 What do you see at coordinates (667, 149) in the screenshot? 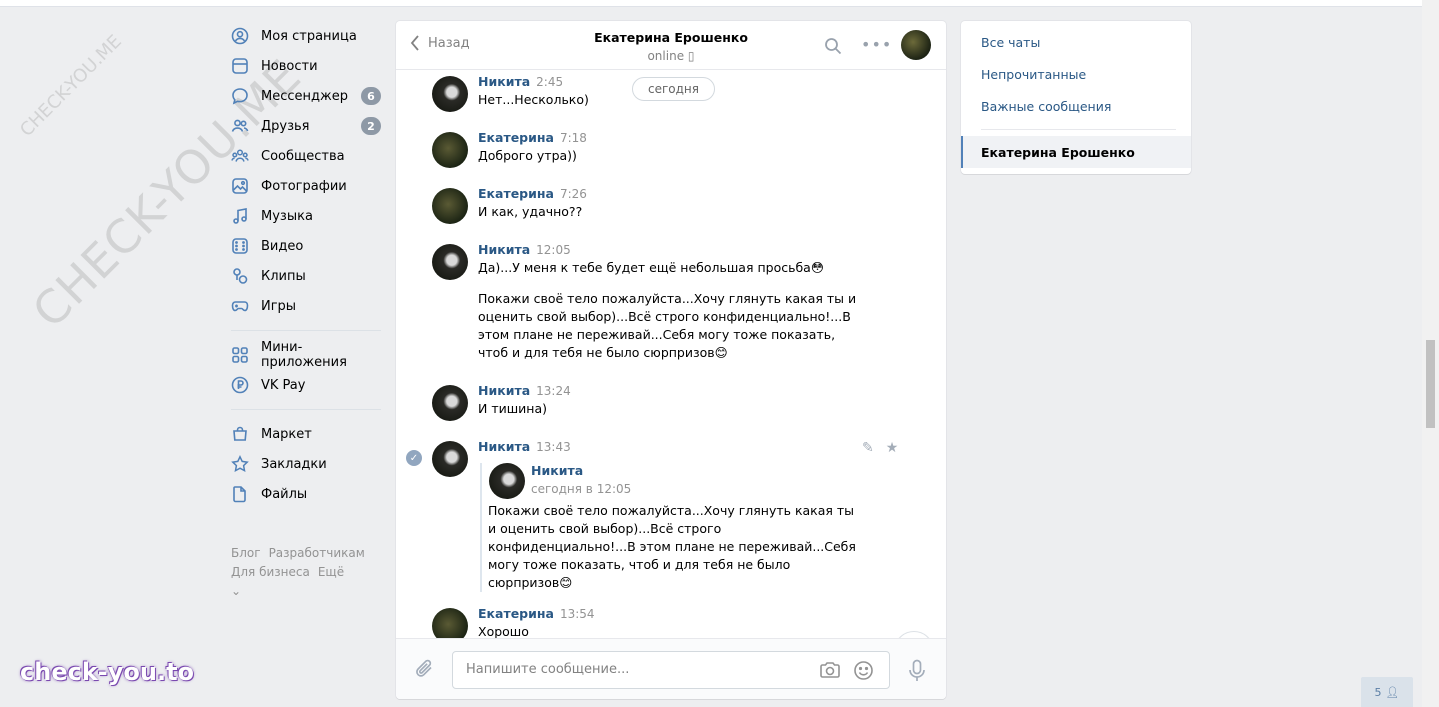
I see `message-item: Екатерина 7:18 Доброго утра))` at bounding box center [667, 149].